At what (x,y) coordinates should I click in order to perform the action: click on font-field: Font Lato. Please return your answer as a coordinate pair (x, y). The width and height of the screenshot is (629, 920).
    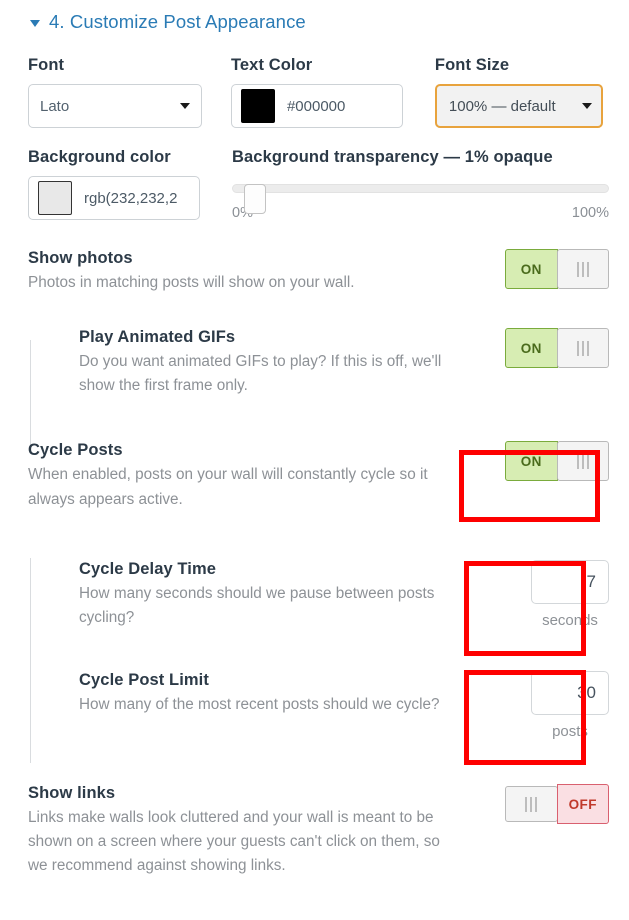
    Looking at the image, I should click on (129, 92).